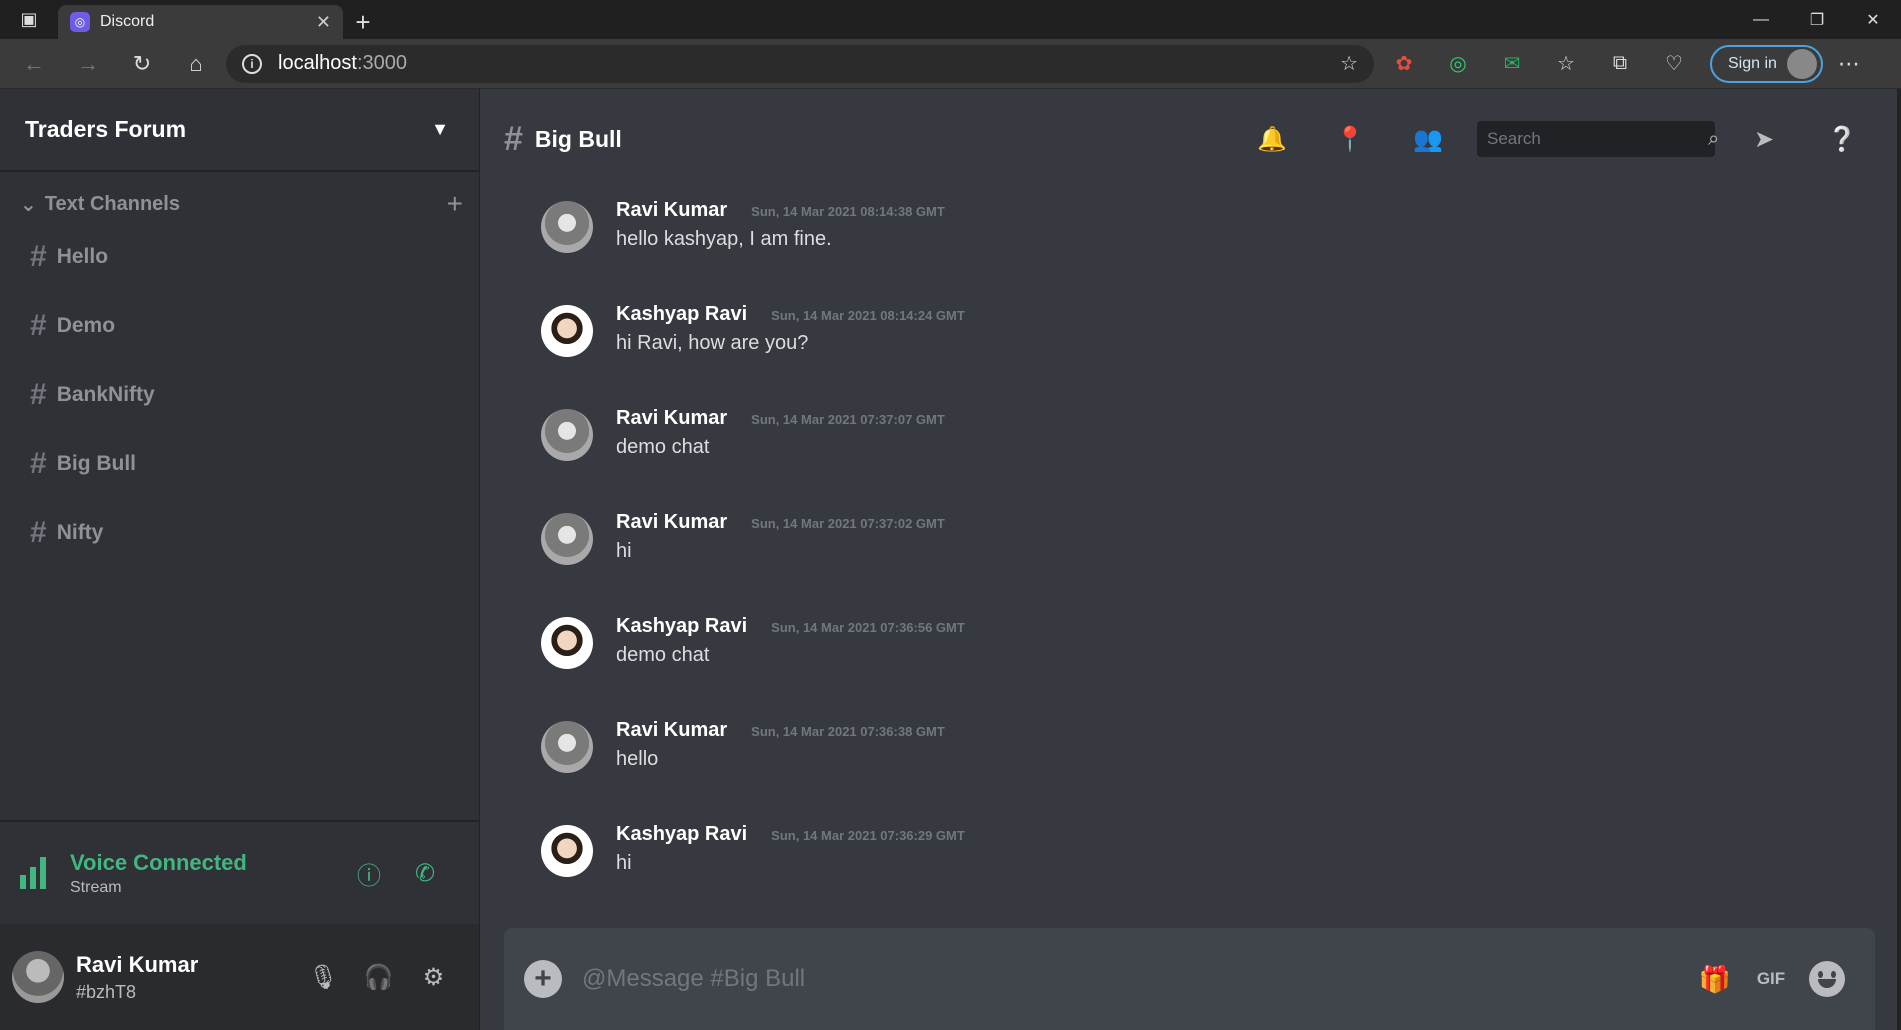  What do you see at coordinates (848, 419) in the screenshot?
I see `message-timestamp: Sun, 14 Mar 2021 07:37:07 GMT` at bounding box center [848, 419].